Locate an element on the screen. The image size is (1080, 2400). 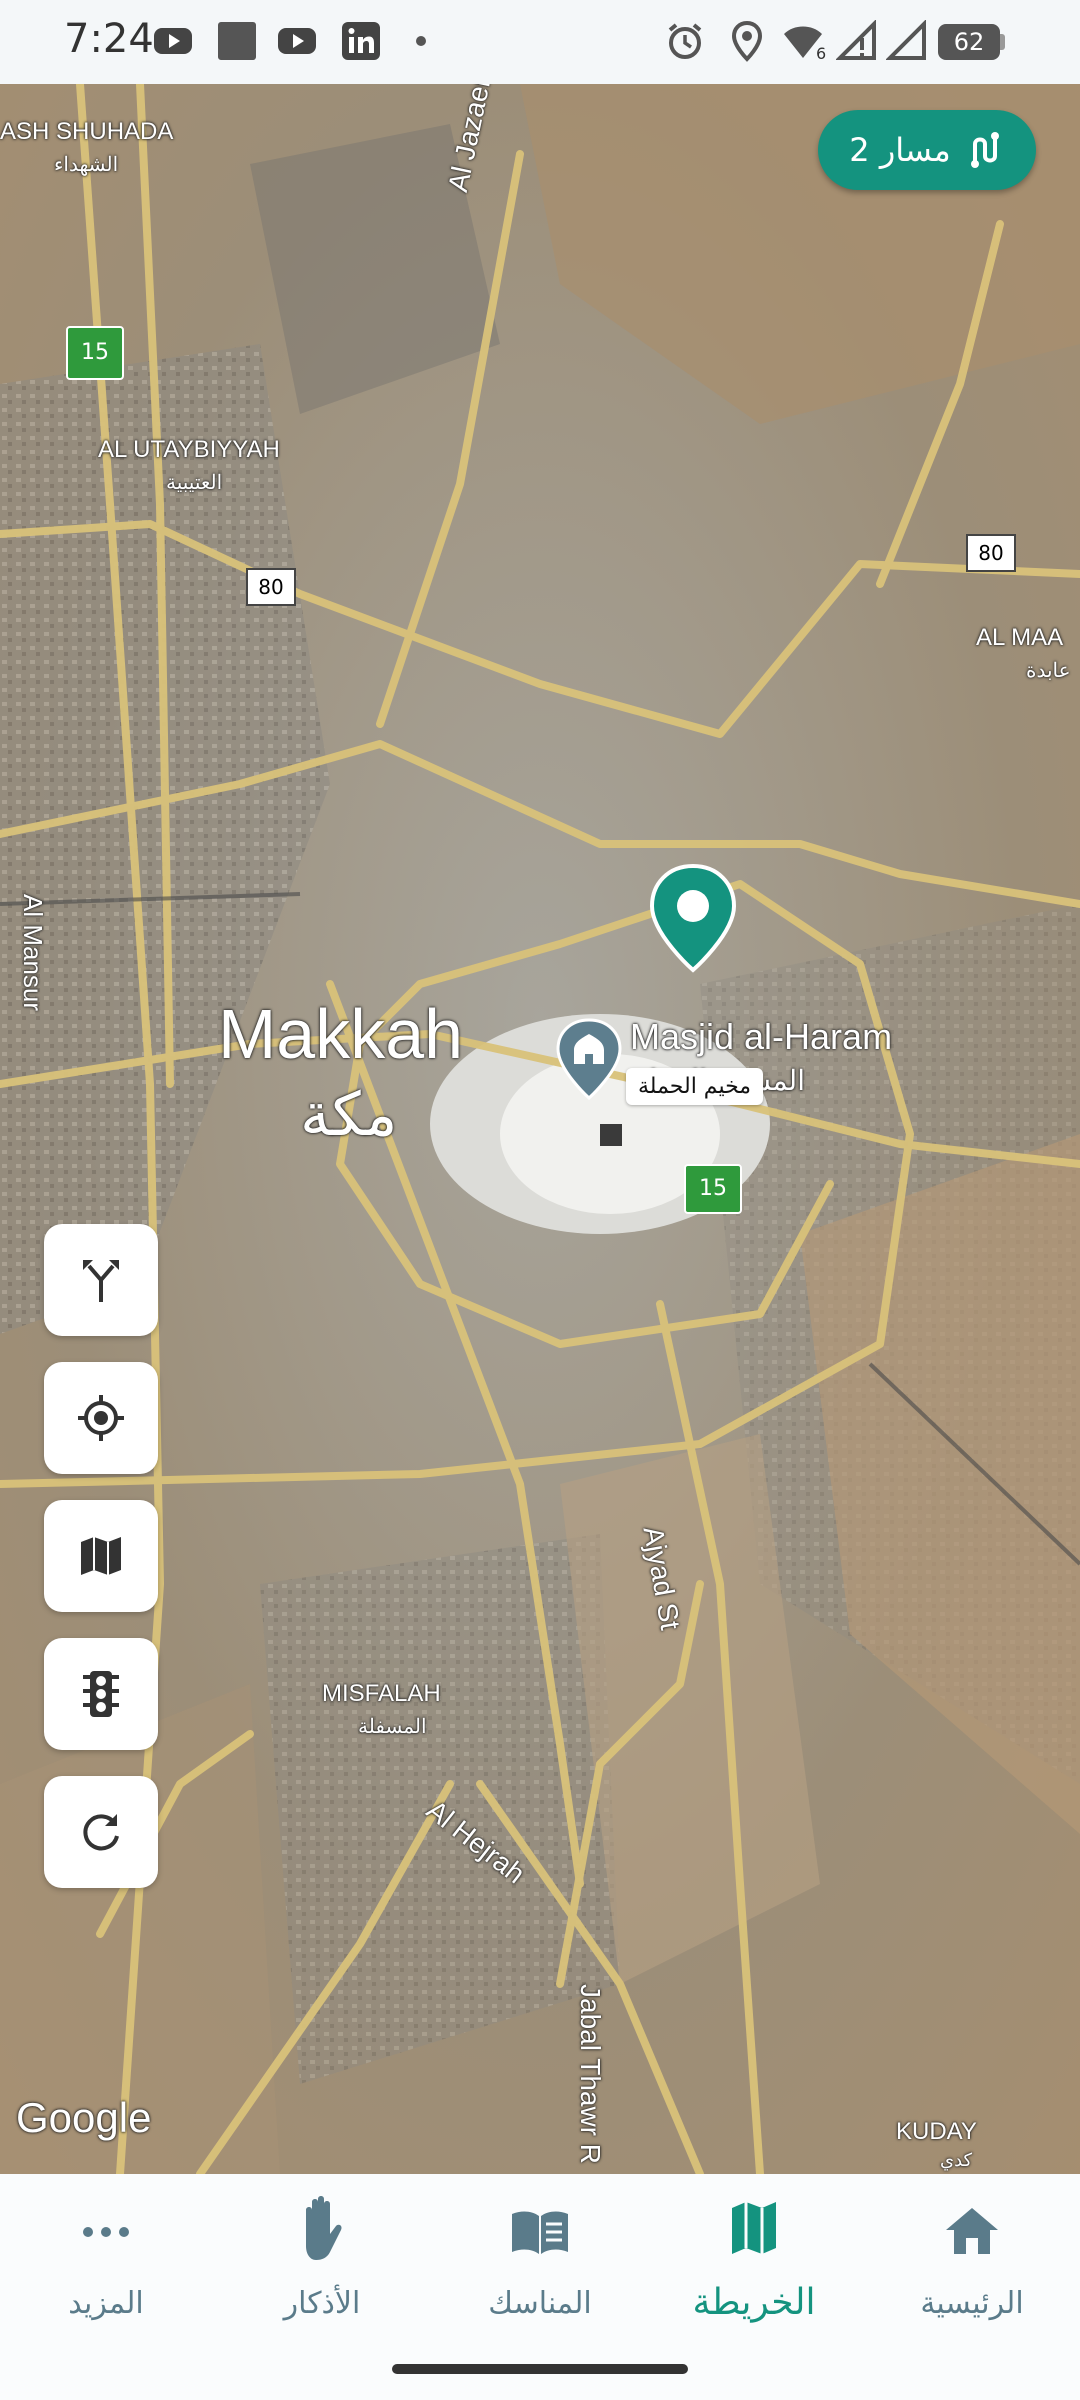
signal-badge: 6 is located at coordinates (821, 53).